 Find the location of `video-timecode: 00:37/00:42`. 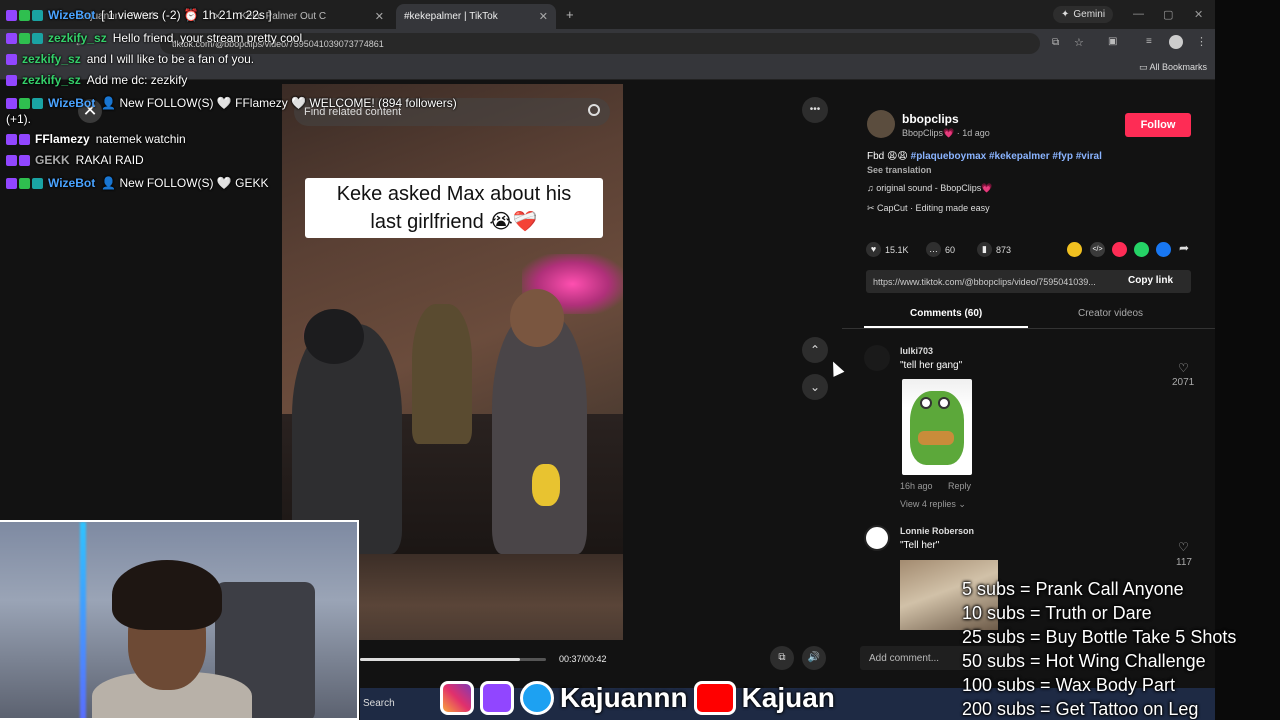

video-timecode: 00:37/00:42 is located at coordinates (583, 659).